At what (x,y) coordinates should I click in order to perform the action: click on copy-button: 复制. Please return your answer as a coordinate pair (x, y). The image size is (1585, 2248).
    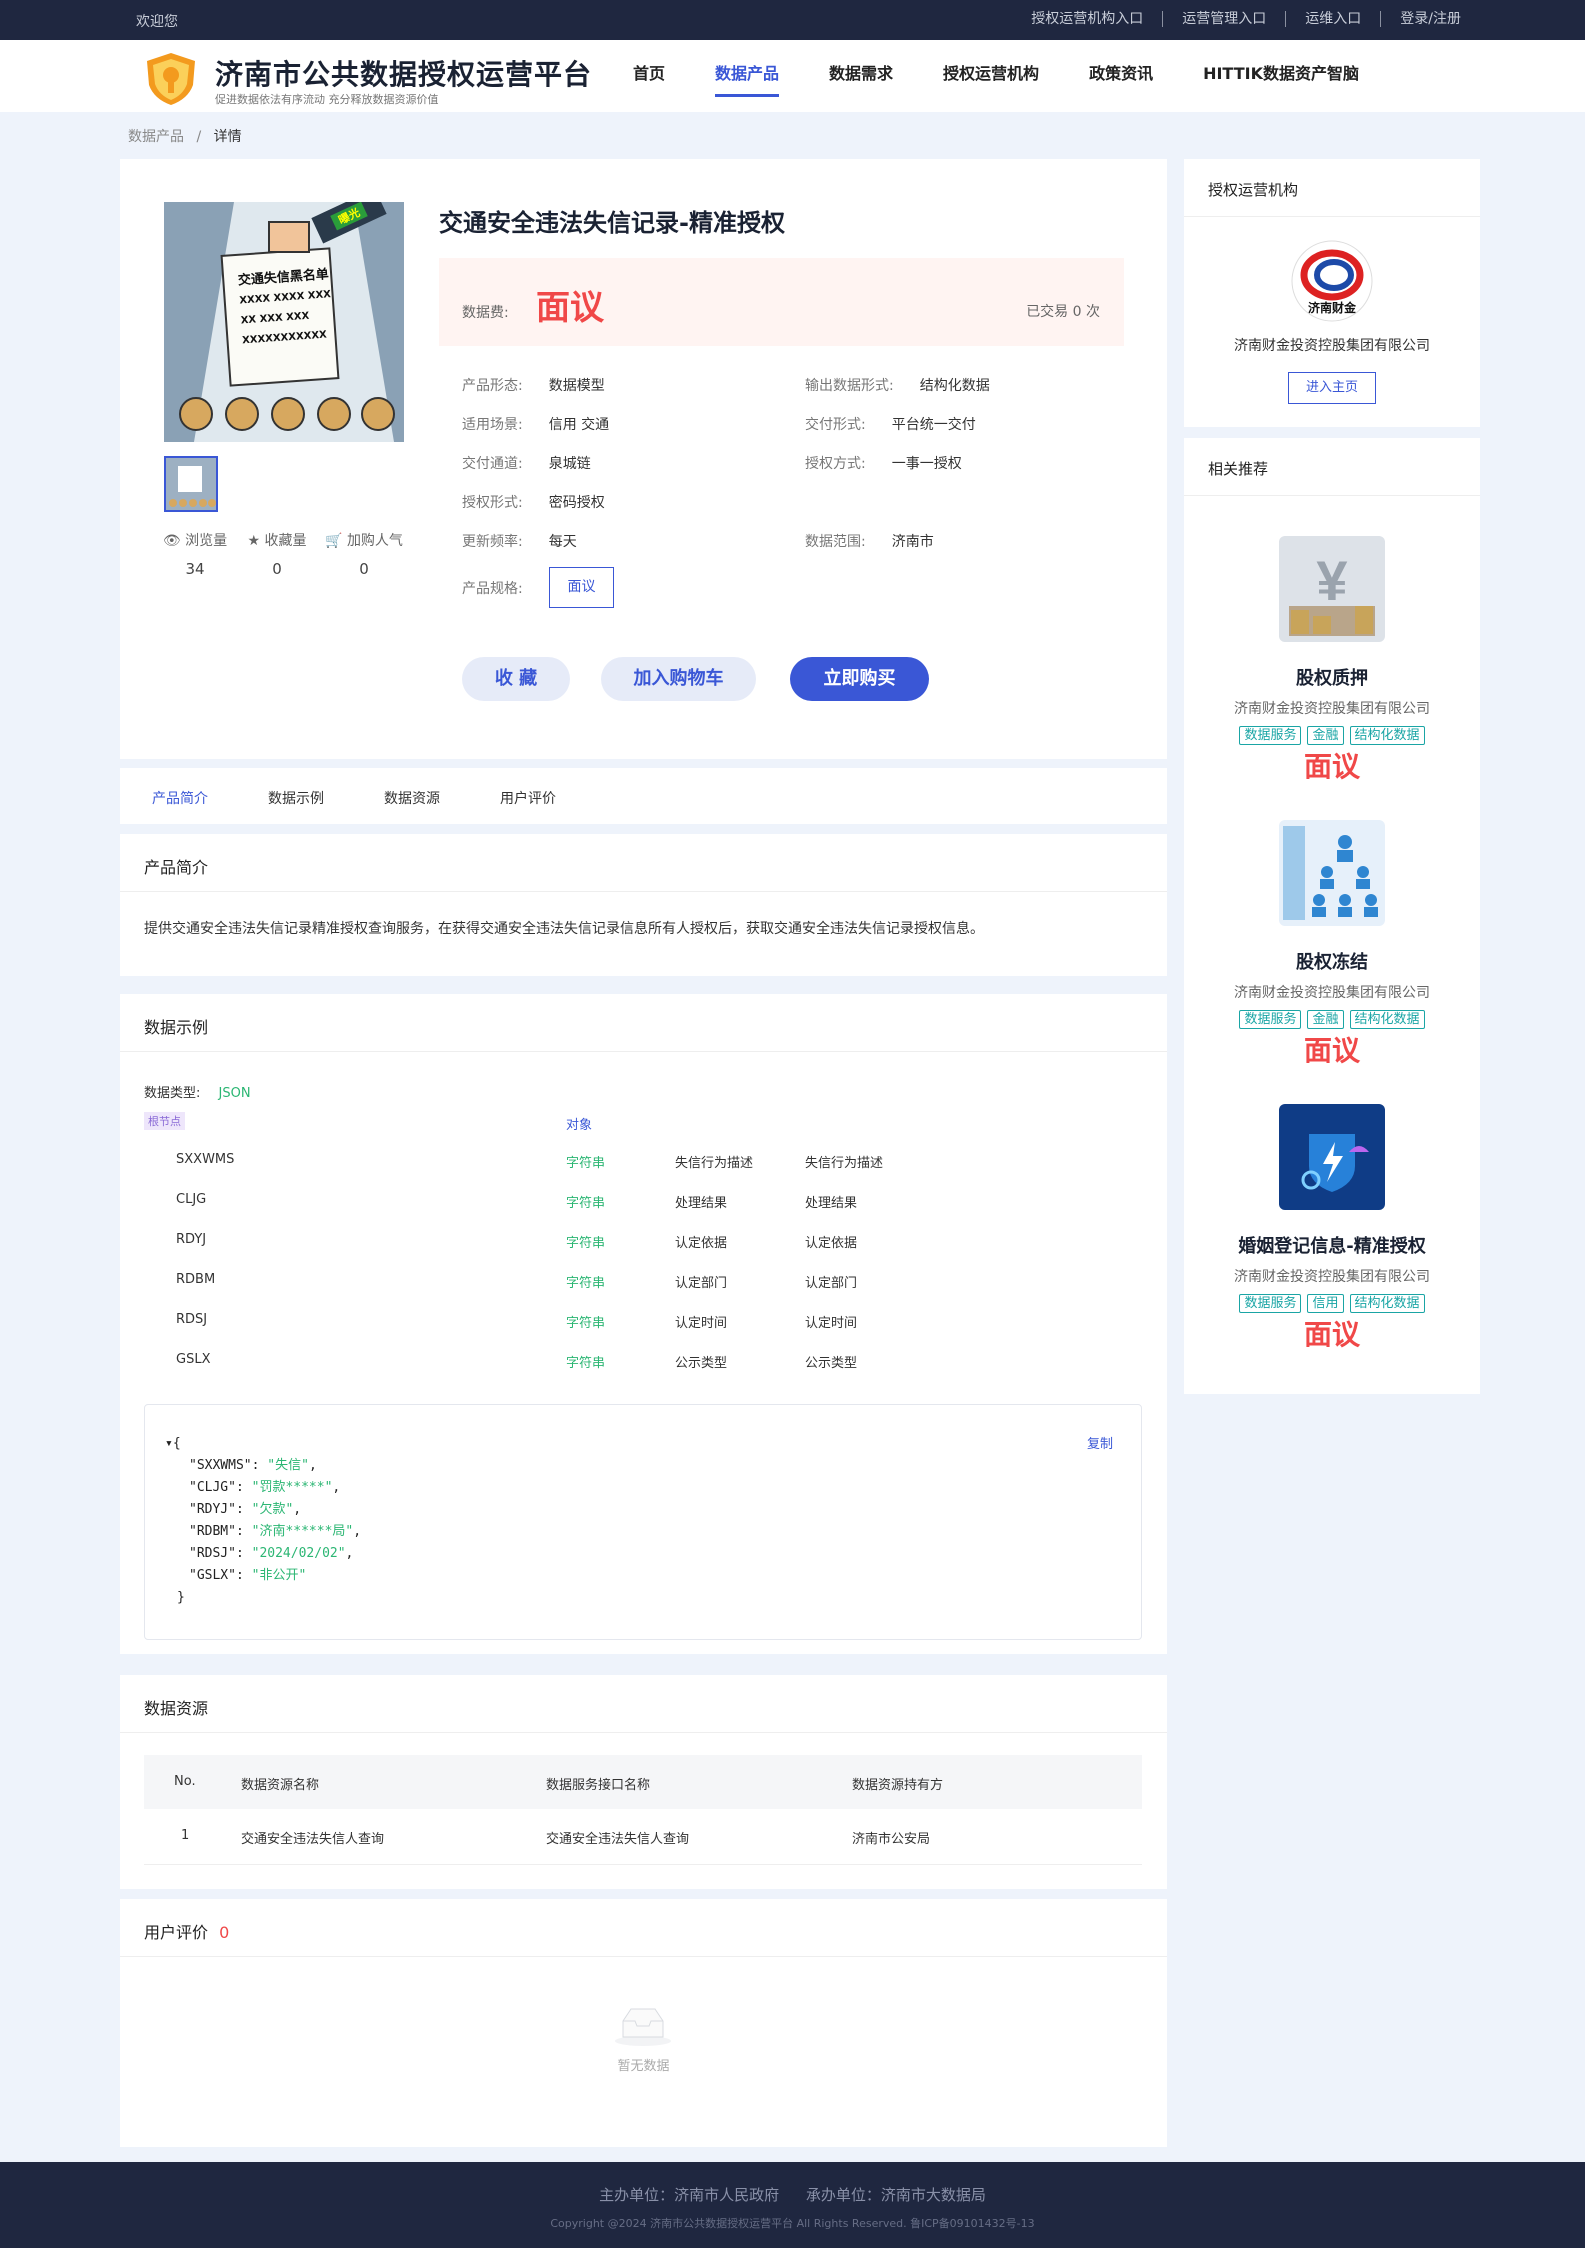
    Looking at the image, I should click on (1100, 1442).